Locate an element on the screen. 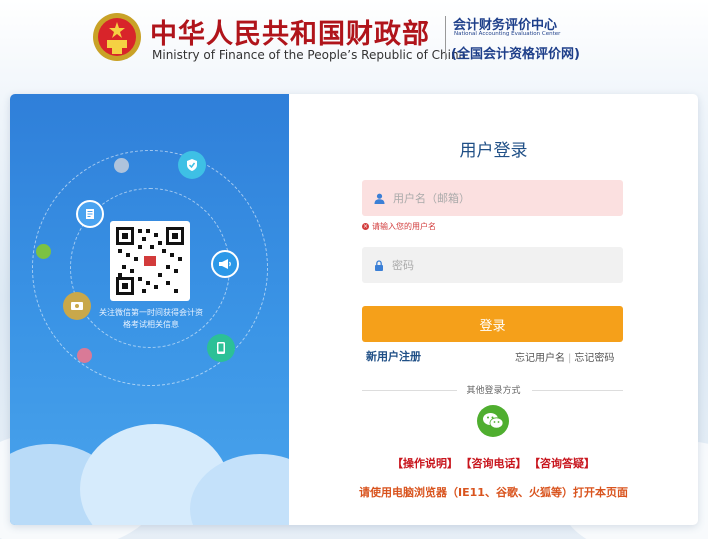 Image resolution: width=708 pixels, height=539 pixels. orbit-dot-green is located at coordinates (43, 251).